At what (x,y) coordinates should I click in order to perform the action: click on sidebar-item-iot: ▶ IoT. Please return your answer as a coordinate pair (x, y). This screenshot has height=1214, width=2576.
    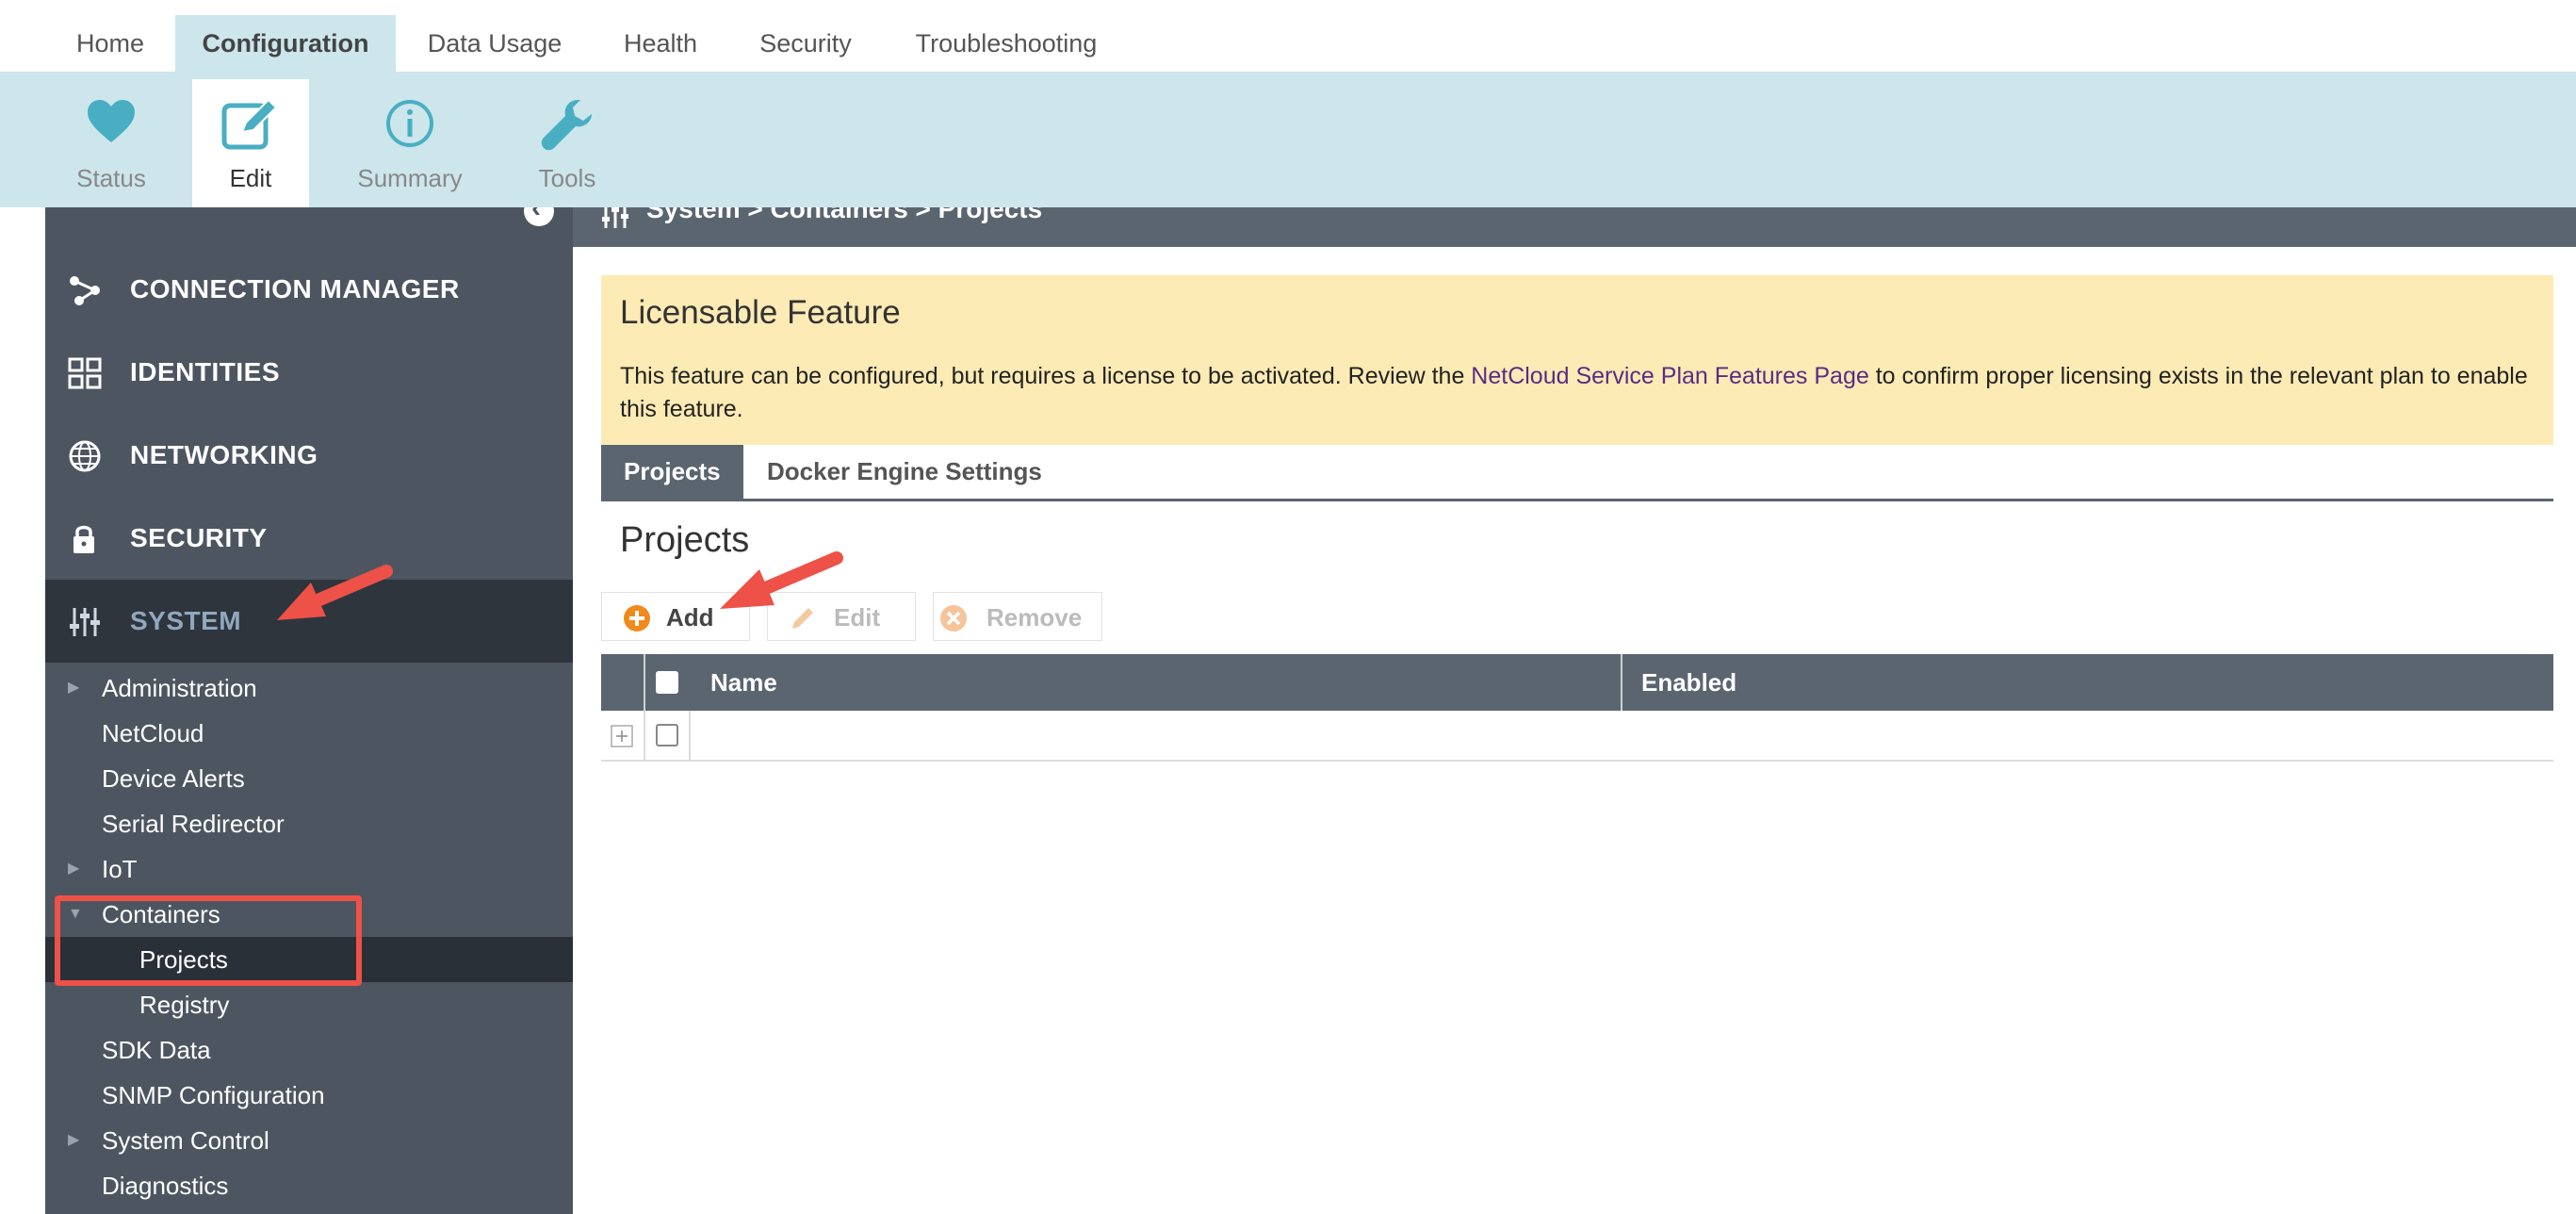
    Looking at the image, I should click on (309, 869).